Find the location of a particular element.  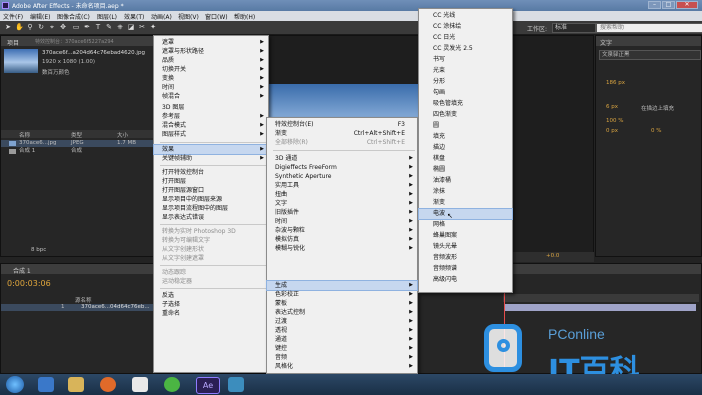

menu-item-cc-light-rays: CC 光线 is located at coordinates (465, 15).